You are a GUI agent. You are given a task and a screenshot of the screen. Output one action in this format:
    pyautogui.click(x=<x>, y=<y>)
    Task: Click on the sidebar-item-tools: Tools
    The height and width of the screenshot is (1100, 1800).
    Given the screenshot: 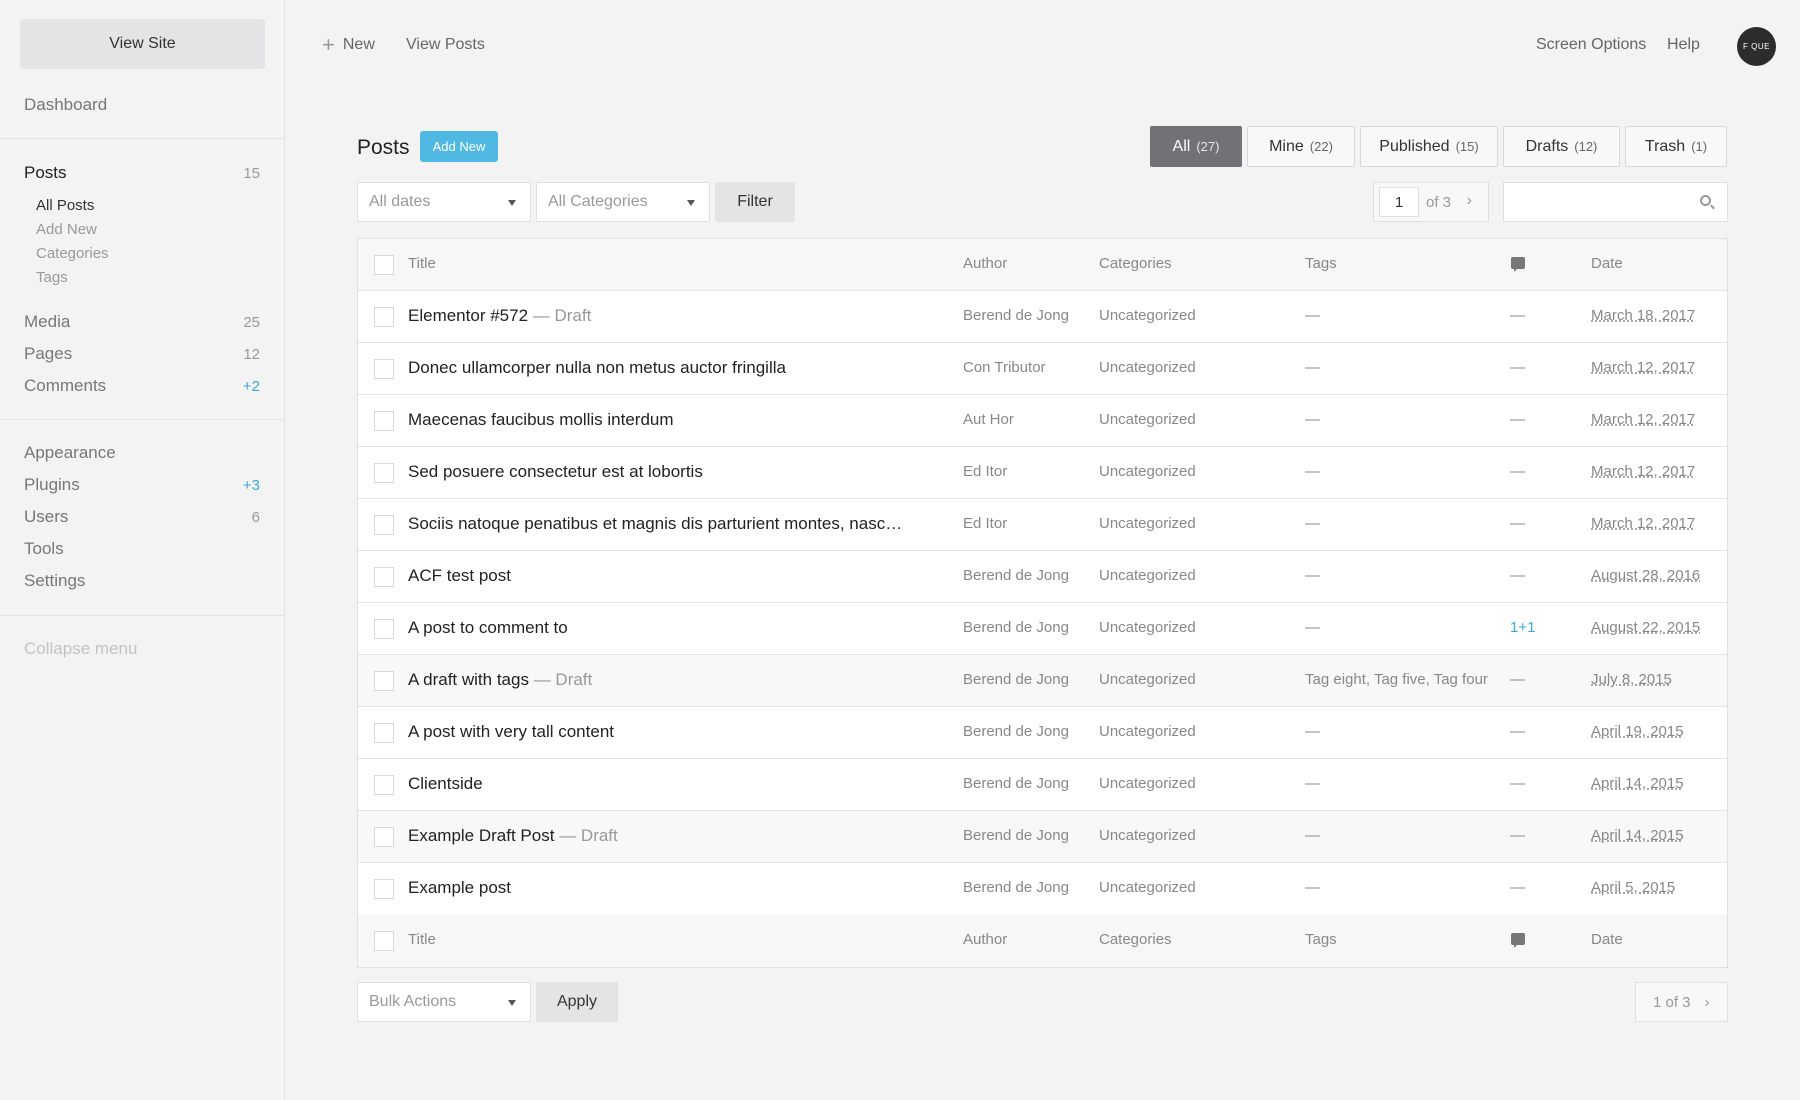 What is the action you would take?
    pyautogui.click(x=44, y=549)
    